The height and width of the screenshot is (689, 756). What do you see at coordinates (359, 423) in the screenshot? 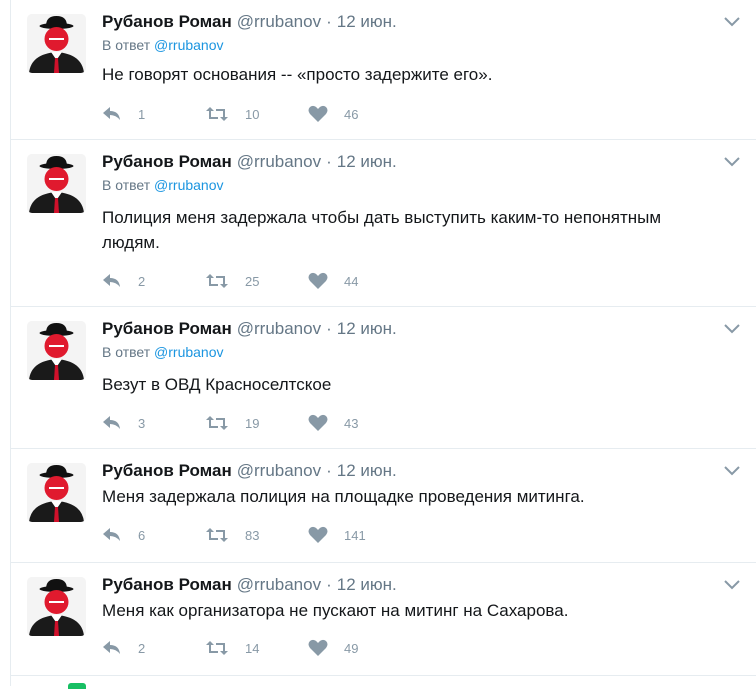
I see `like-button: 43` at bounding box center [359, 423].